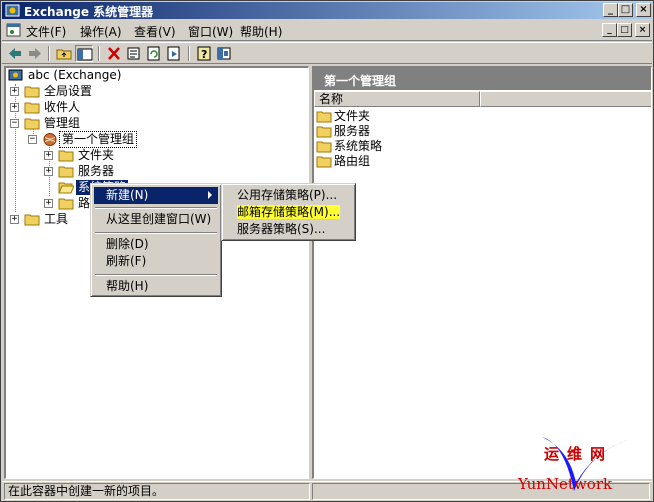 This screenshot has height=502, width=654. Describe the element at coordinates (66, 188) in the screenshot. I see `open-folder-icon` at that location.